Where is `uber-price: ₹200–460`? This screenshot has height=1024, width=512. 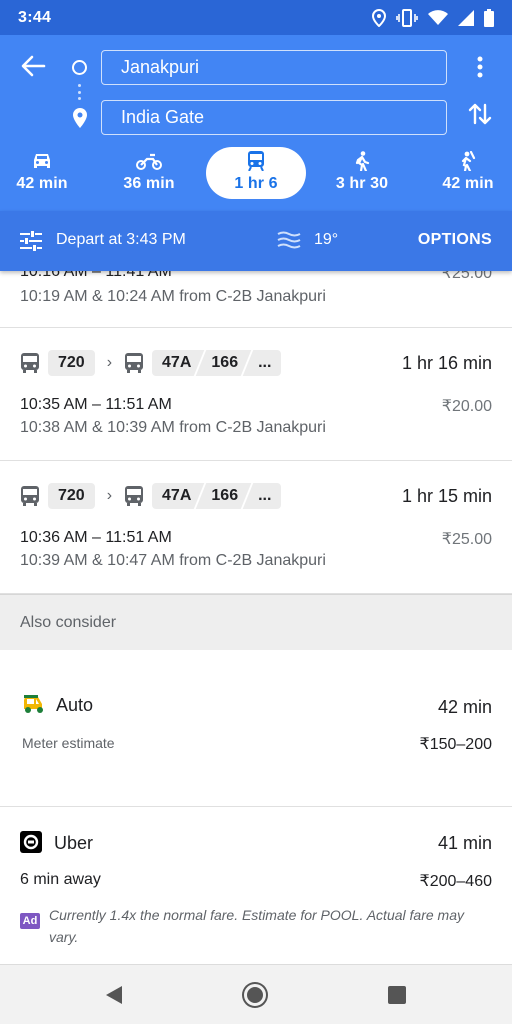 uber-price: ₹200–460 is located at coordinates (455, 881).